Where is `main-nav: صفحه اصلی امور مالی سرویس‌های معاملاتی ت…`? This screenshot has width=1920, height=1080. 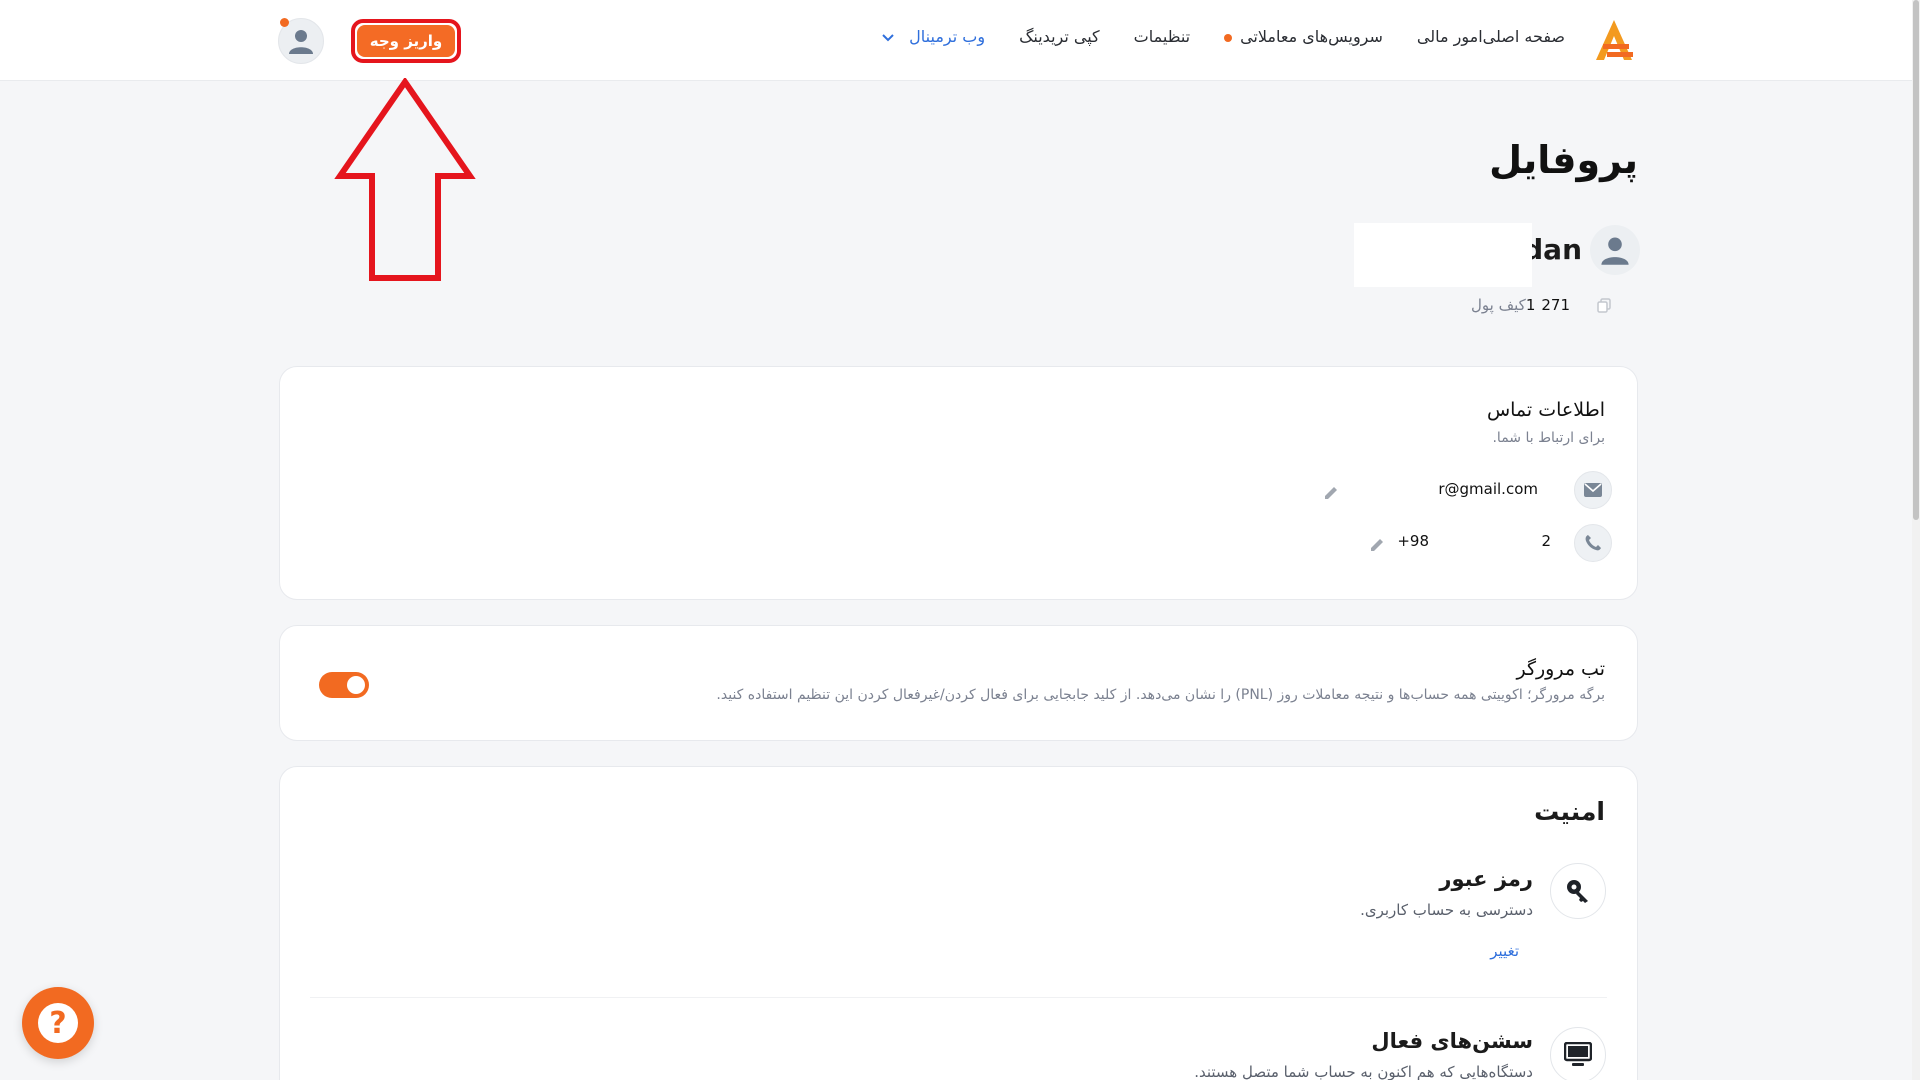 main-nav: صفحه اصلی امور مالی سرویس‌های معاملاتی ت… is located at coordinates (1206, 36).